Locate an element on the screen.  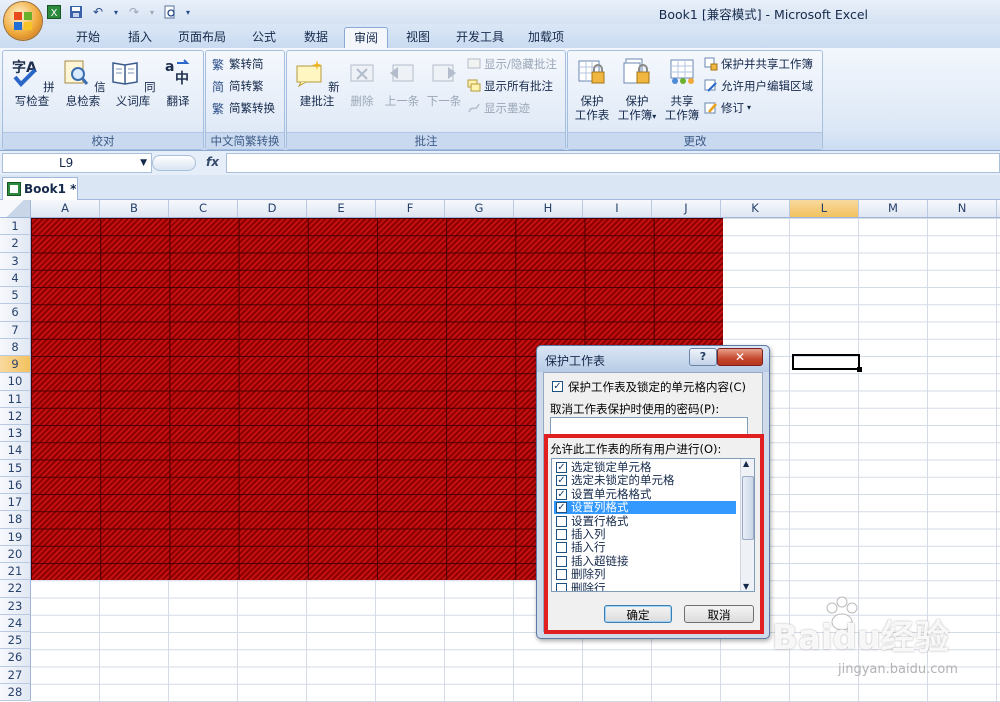
row-header-16: 16 is located at coordinates (15, 485).